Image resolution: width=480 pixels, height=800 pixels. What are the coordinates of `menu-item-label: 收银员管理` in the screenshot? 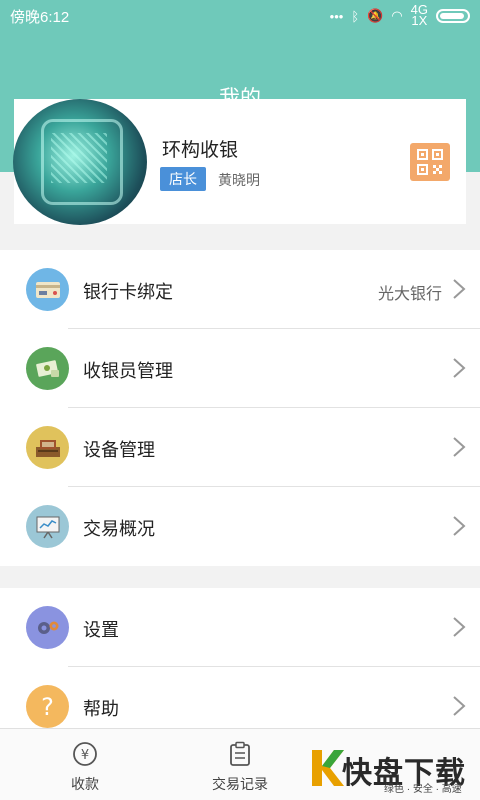 It's located at (128, 371).